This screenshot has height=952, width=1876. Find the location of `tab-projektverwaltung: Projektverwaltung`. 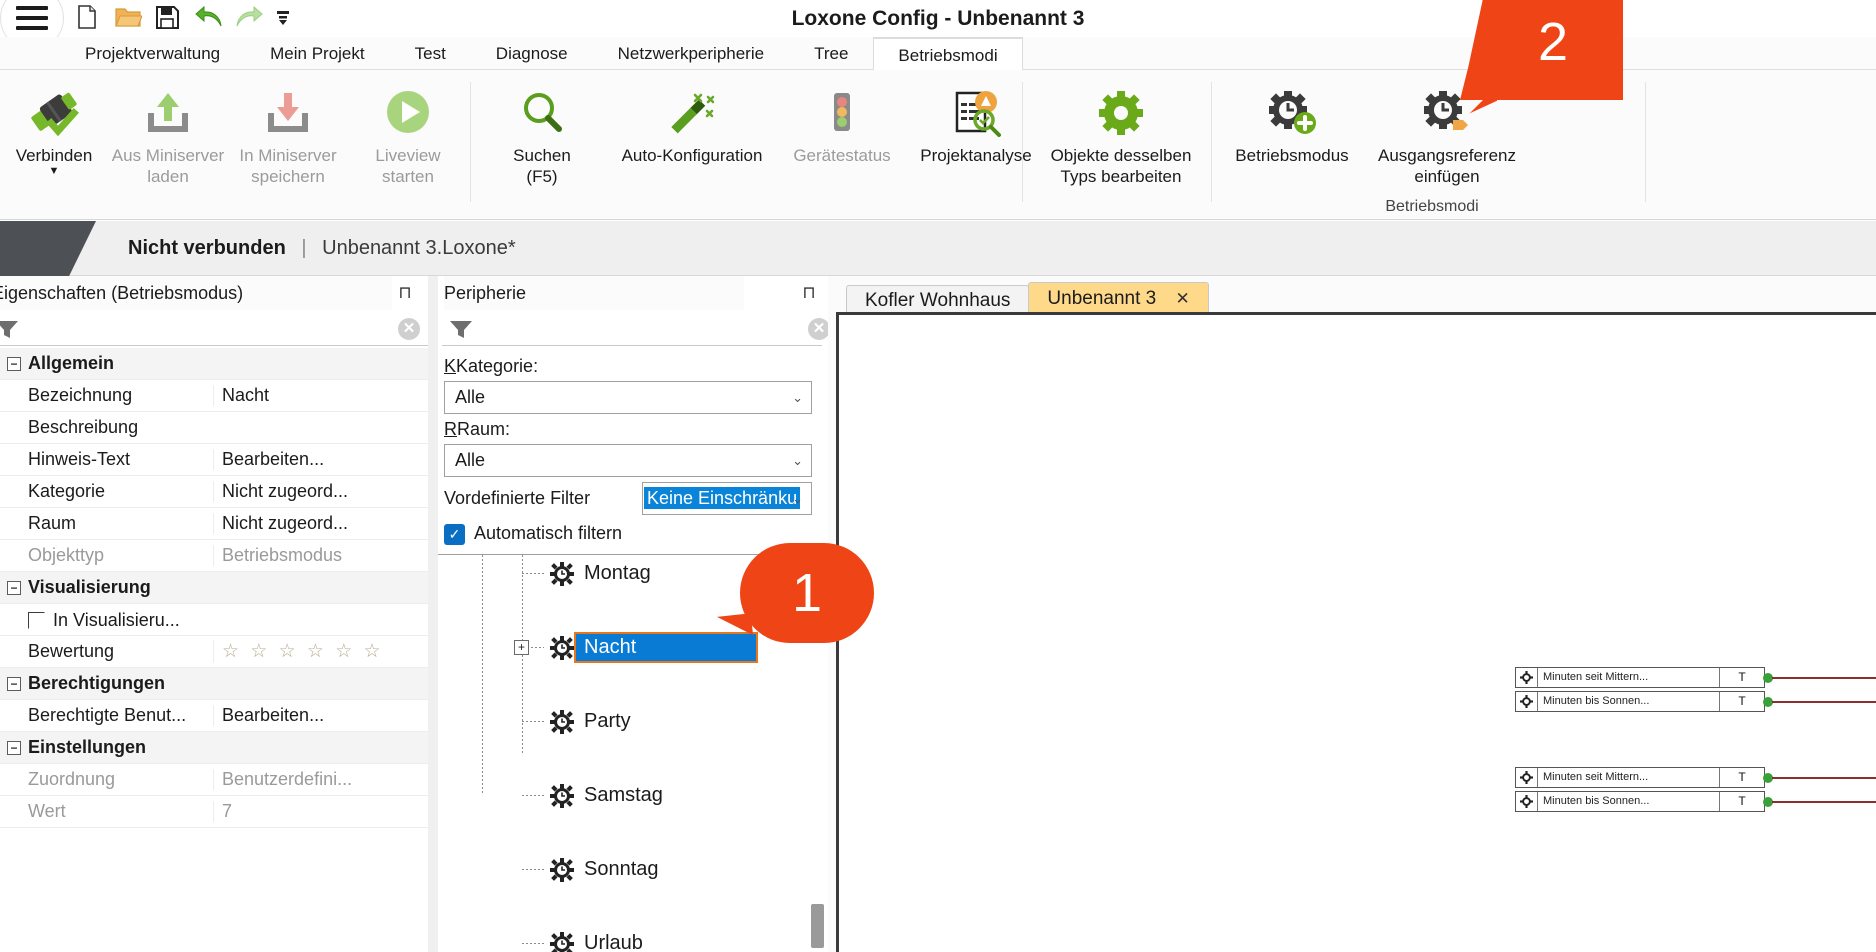

tab-projektverwaltung: Projektverwaltung is located at coordinates (152, 53).